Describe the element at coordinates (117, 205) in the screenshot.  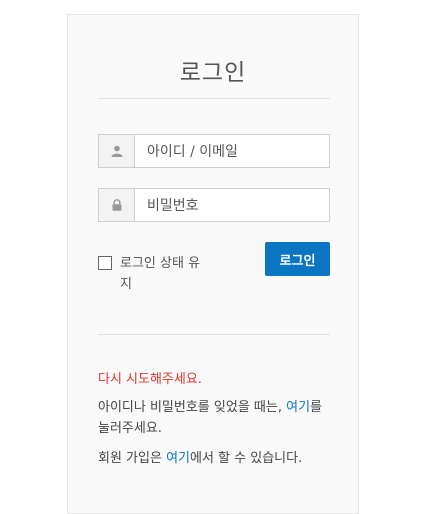
I see `lock-icon` at that location.